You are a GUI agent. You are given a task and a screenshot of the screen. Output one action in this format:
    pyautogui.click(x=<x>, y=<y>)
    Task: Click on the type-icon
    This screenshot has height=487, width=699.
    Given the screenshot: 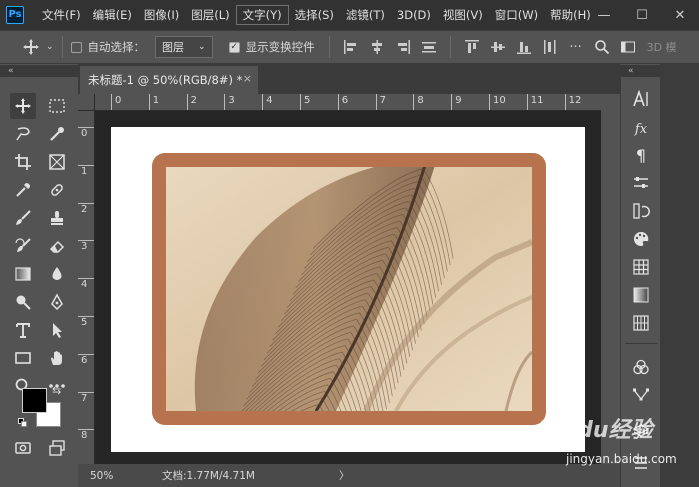 What is the action you would take?
    pyautogui.click(x=23, y=330)
    